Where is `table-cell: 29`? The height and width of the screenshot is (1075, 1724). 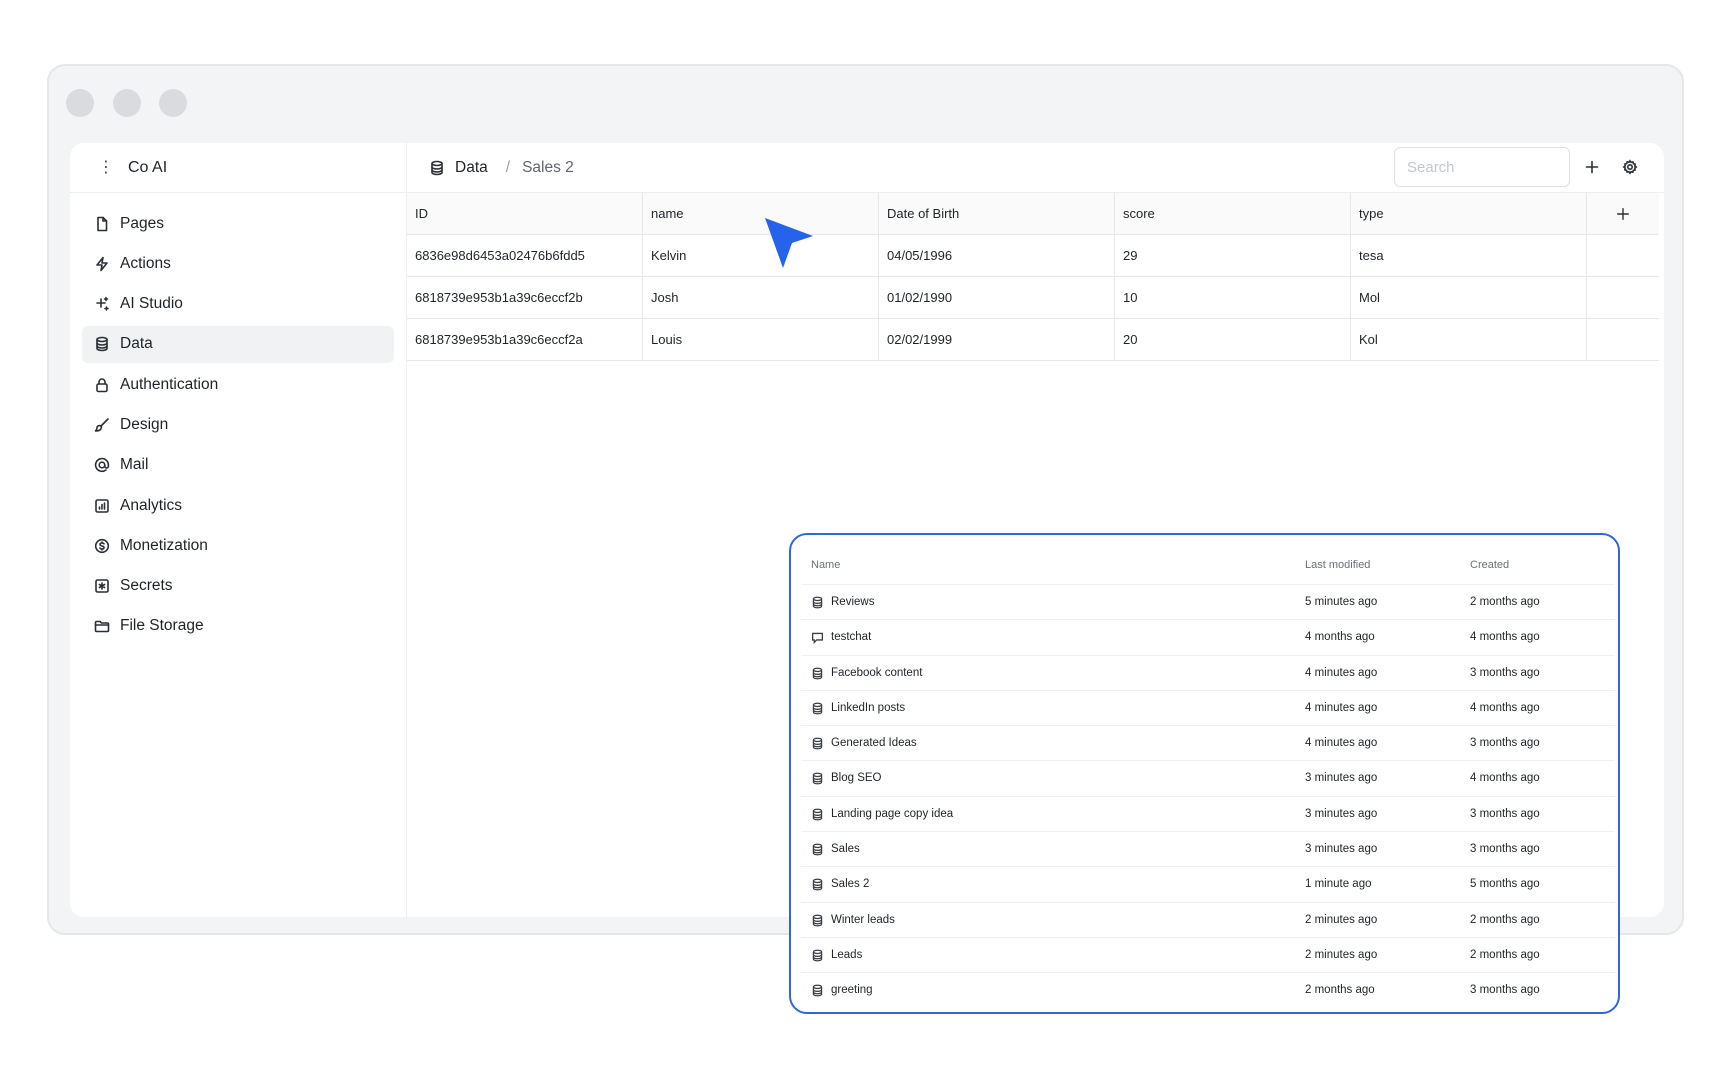
table-cell: 29 is located at coordinates (1233, 255).